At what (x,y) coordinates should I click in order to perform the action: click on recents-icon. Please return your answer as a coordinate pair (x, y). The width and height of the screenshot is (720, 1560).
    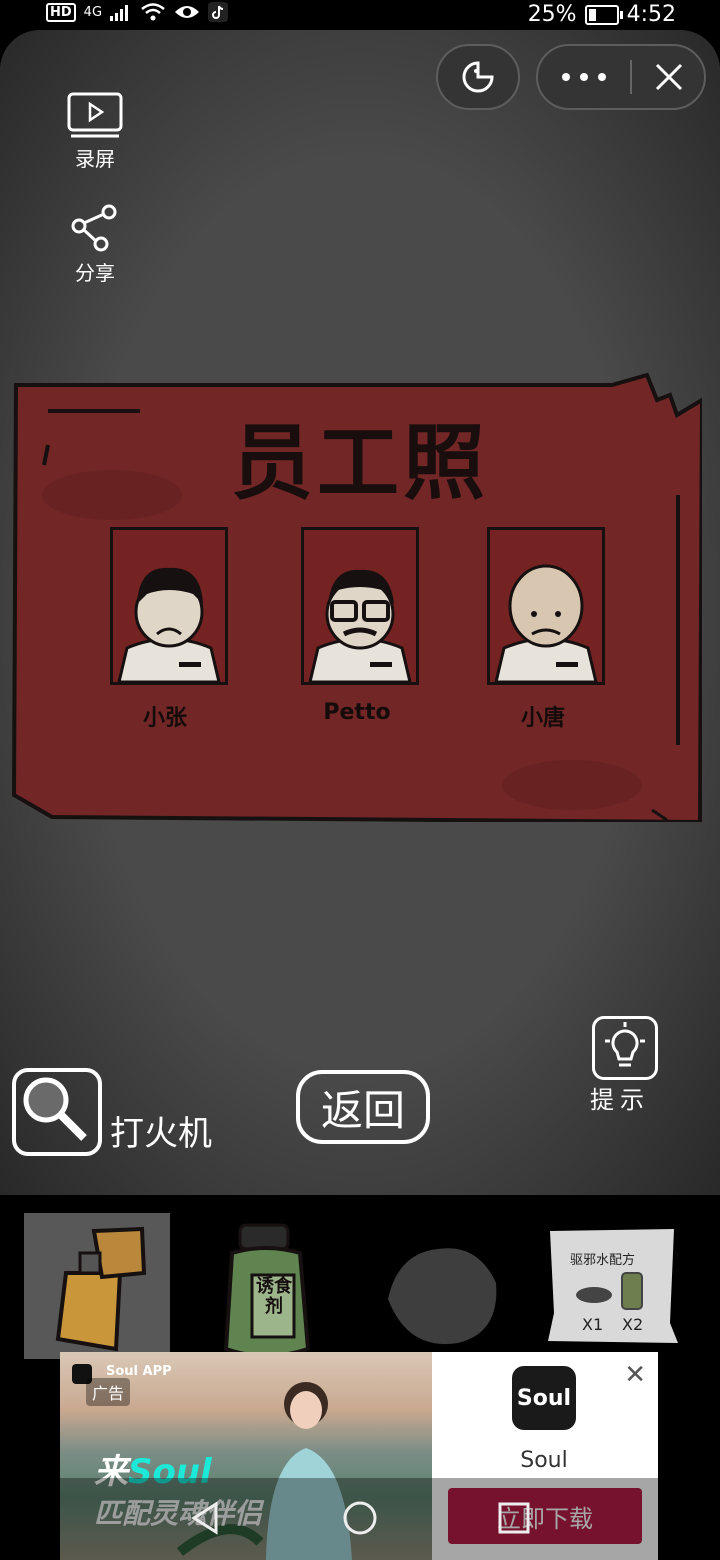
    Looking at the image, I should click on (514, 1518).